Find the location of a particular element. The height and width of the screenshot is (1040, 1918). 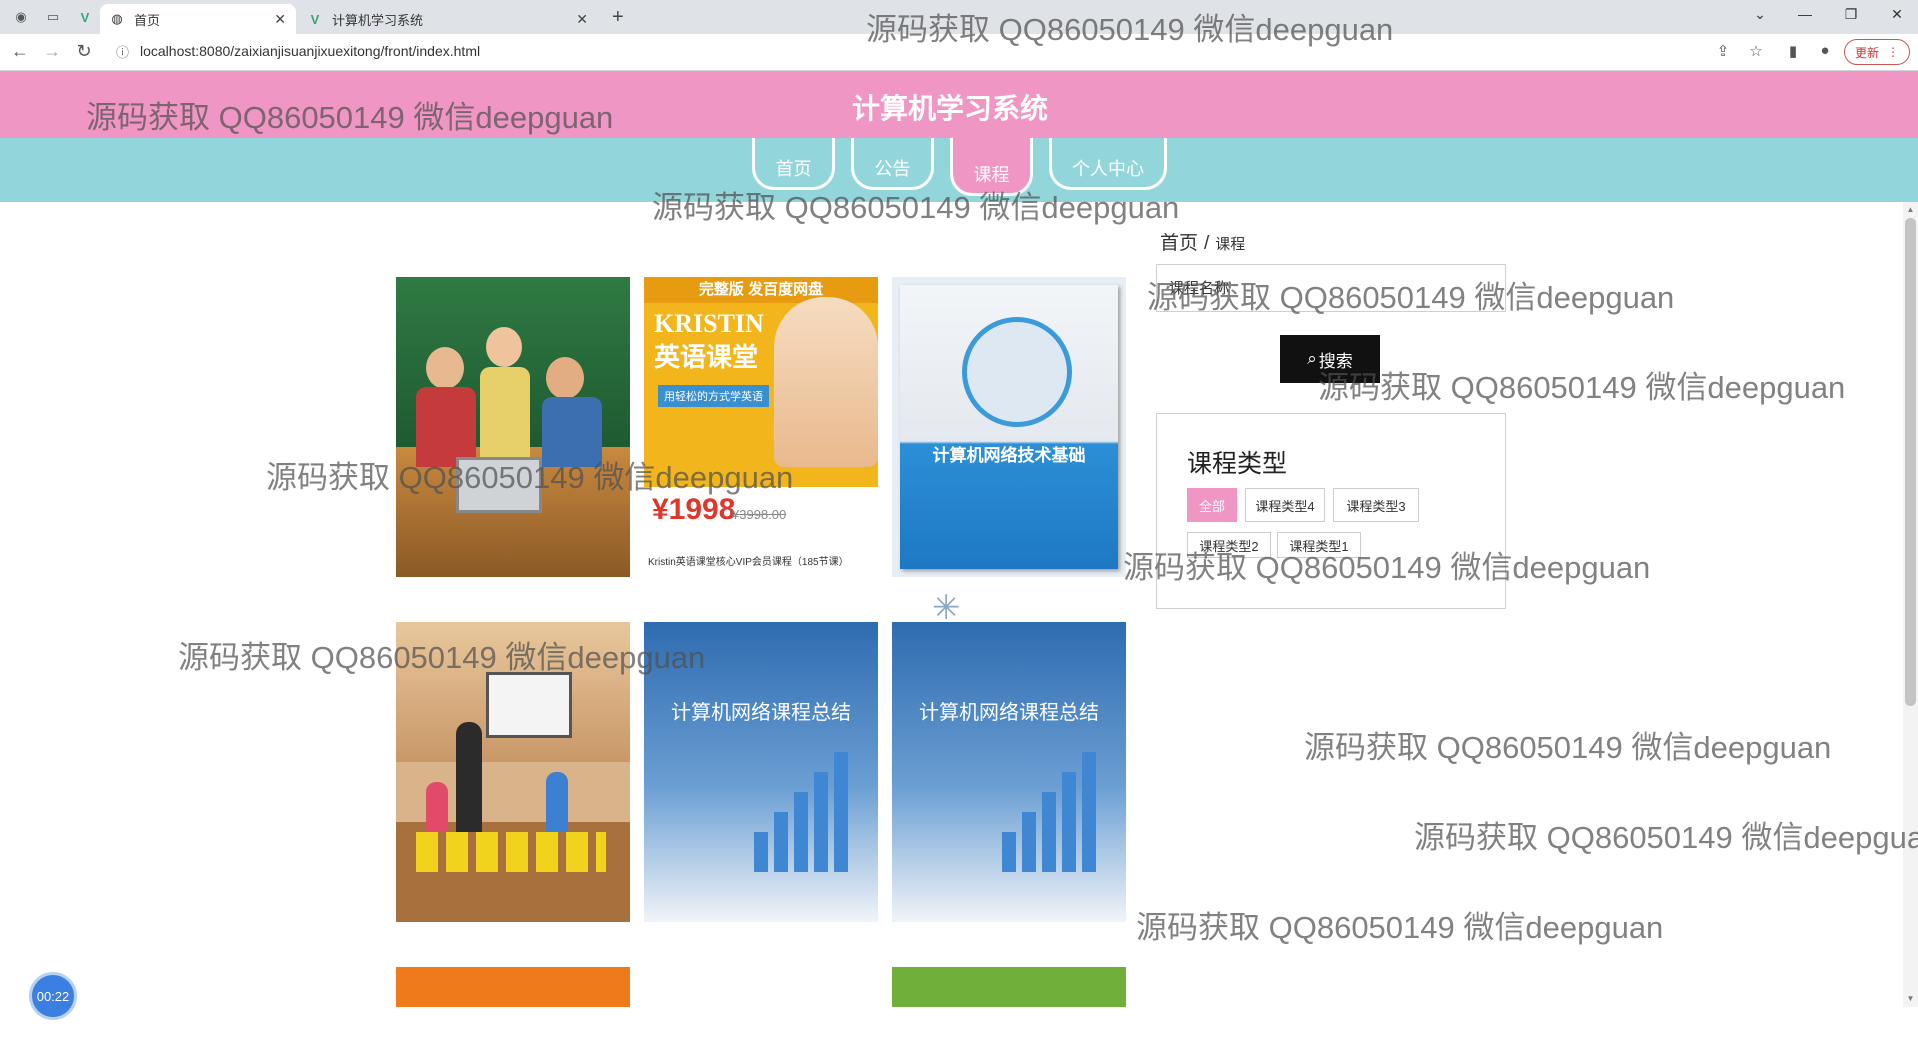

side-panel-icon: ▮ is located at coordinates (1793, 51).